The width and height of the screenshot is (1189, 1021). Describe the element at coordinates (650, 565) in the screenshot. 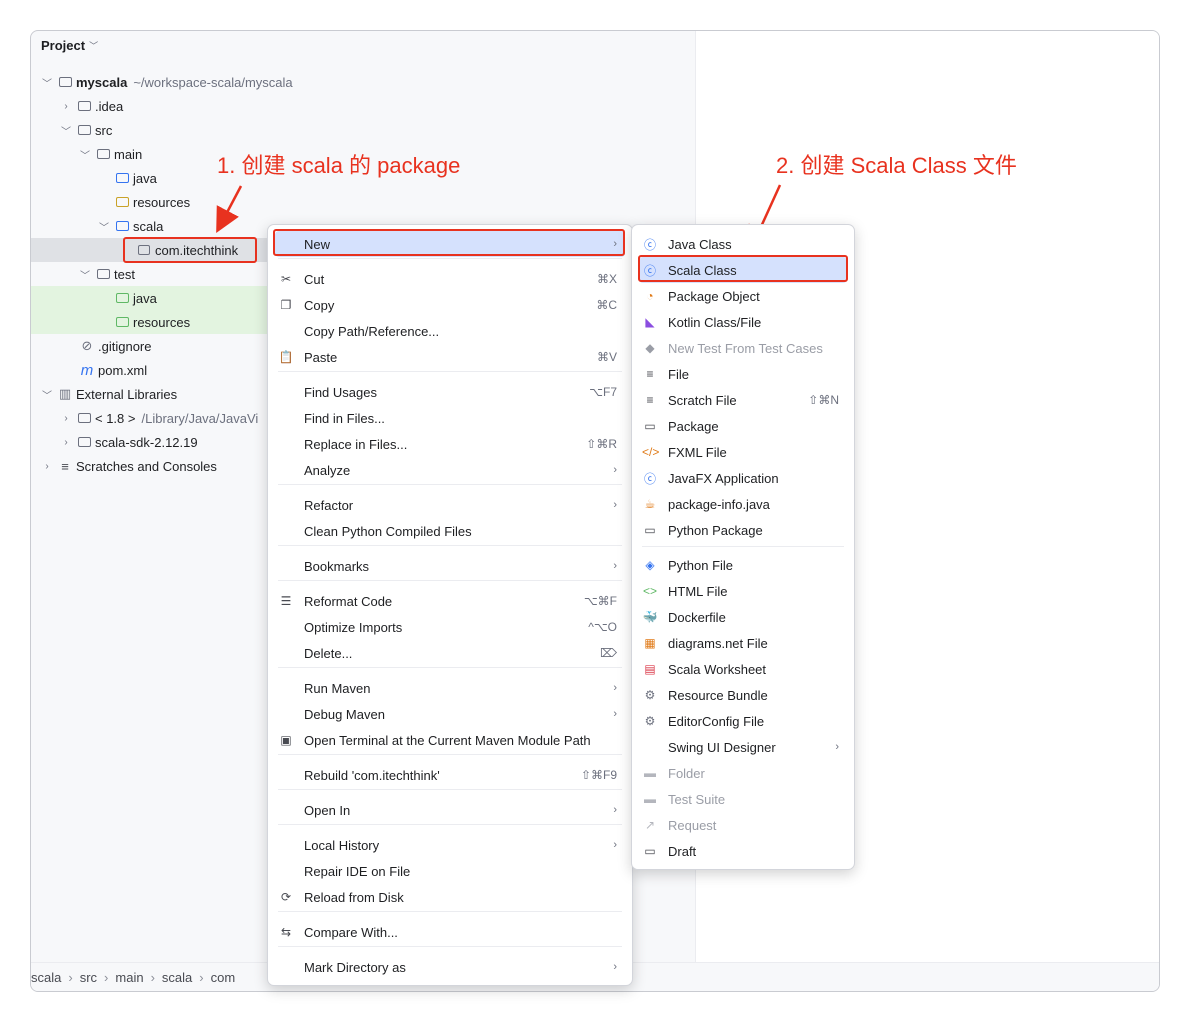

I see `python-file-icon: ◈` at that location.